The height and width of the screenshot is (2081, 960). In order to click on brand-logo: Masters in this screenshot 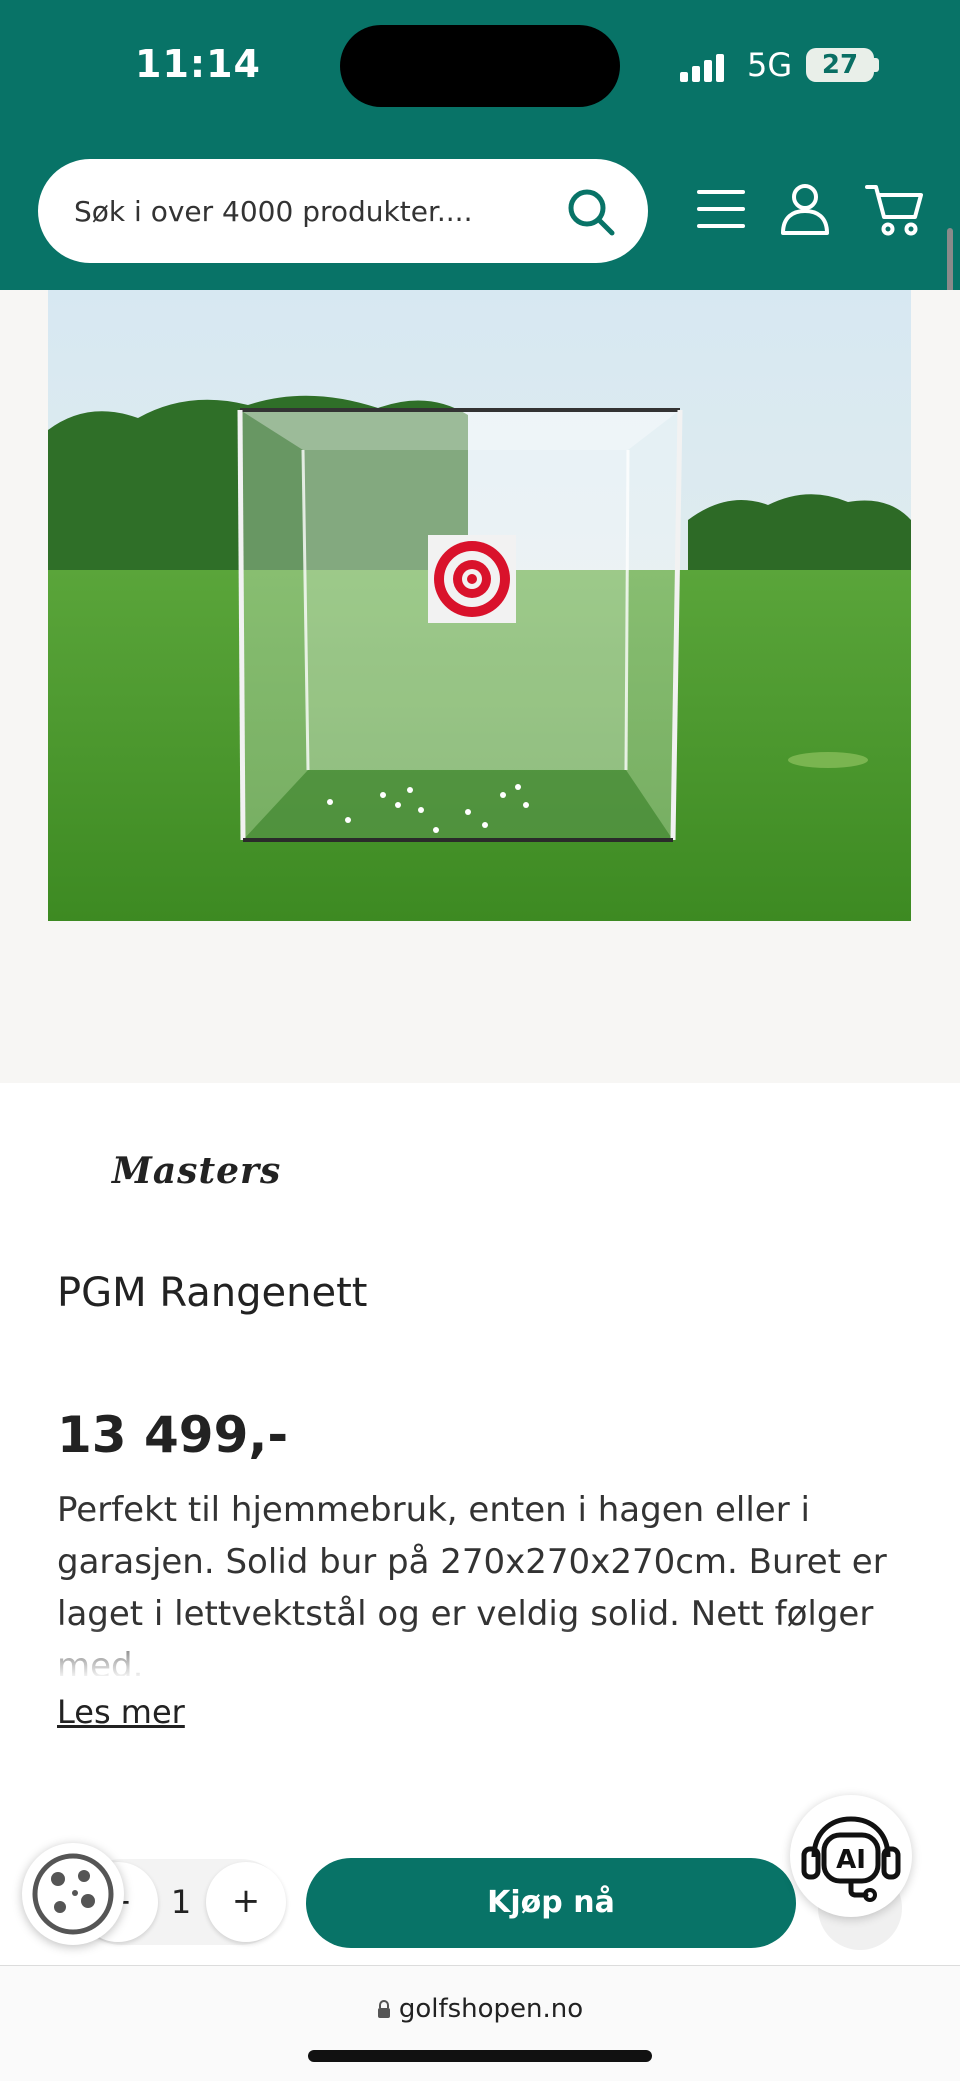, I will do `click(196, 1171)`.